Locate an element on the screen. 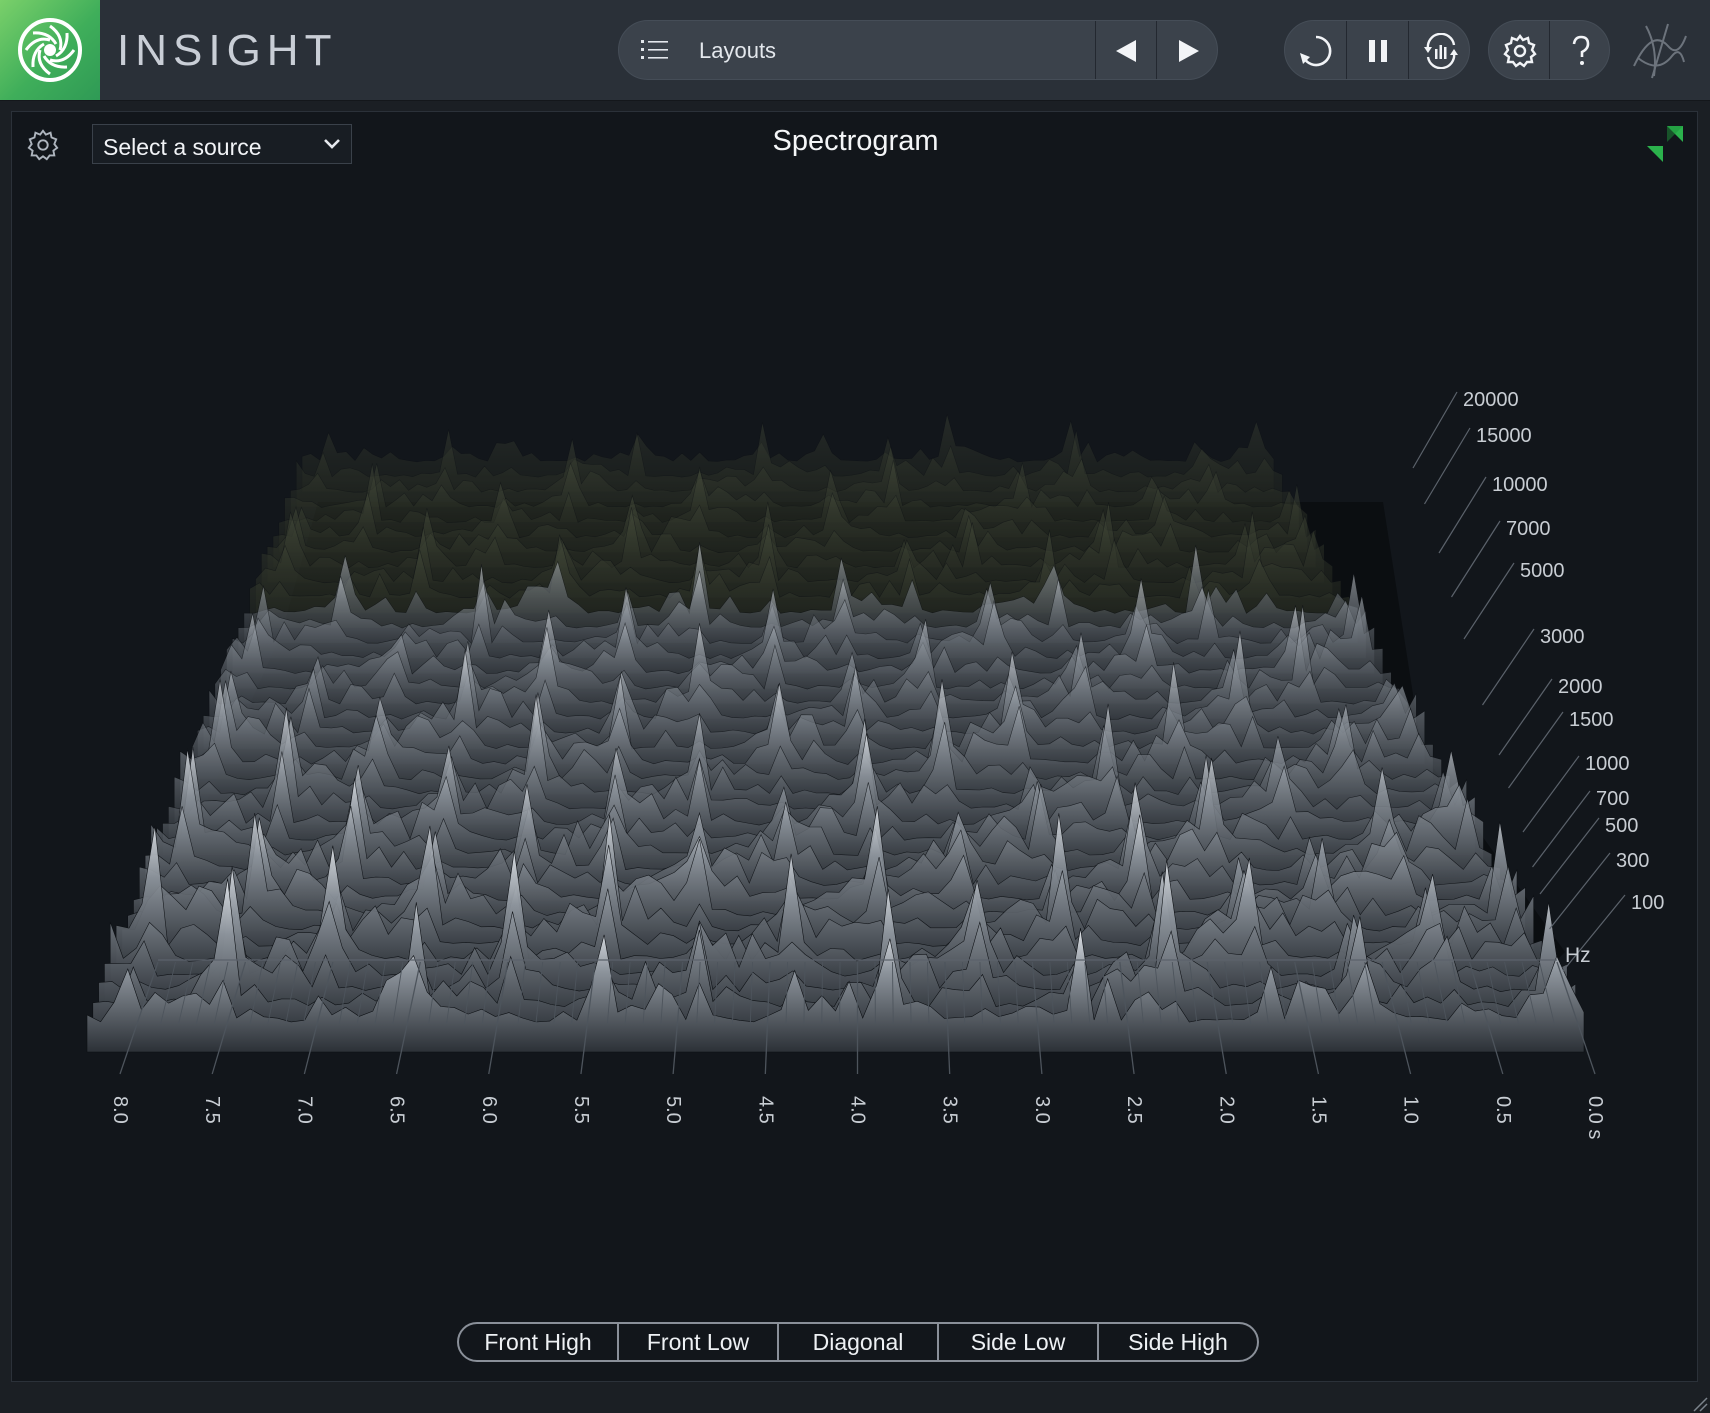 Image resolution: width=1710 pixels, height=1413 pixels. view-side-low-button: Side Low is located at coordinates (1019, 1342).